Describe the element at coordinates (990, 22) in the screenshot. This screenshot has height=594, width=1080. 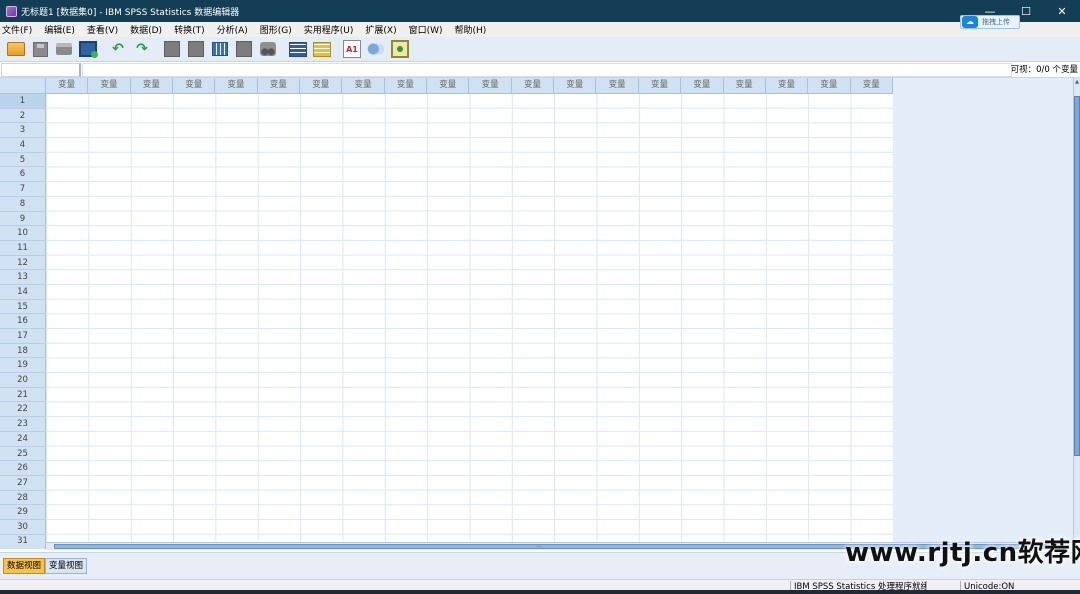
I see `upload-badge: ☁ 拖拽上传` at that location.